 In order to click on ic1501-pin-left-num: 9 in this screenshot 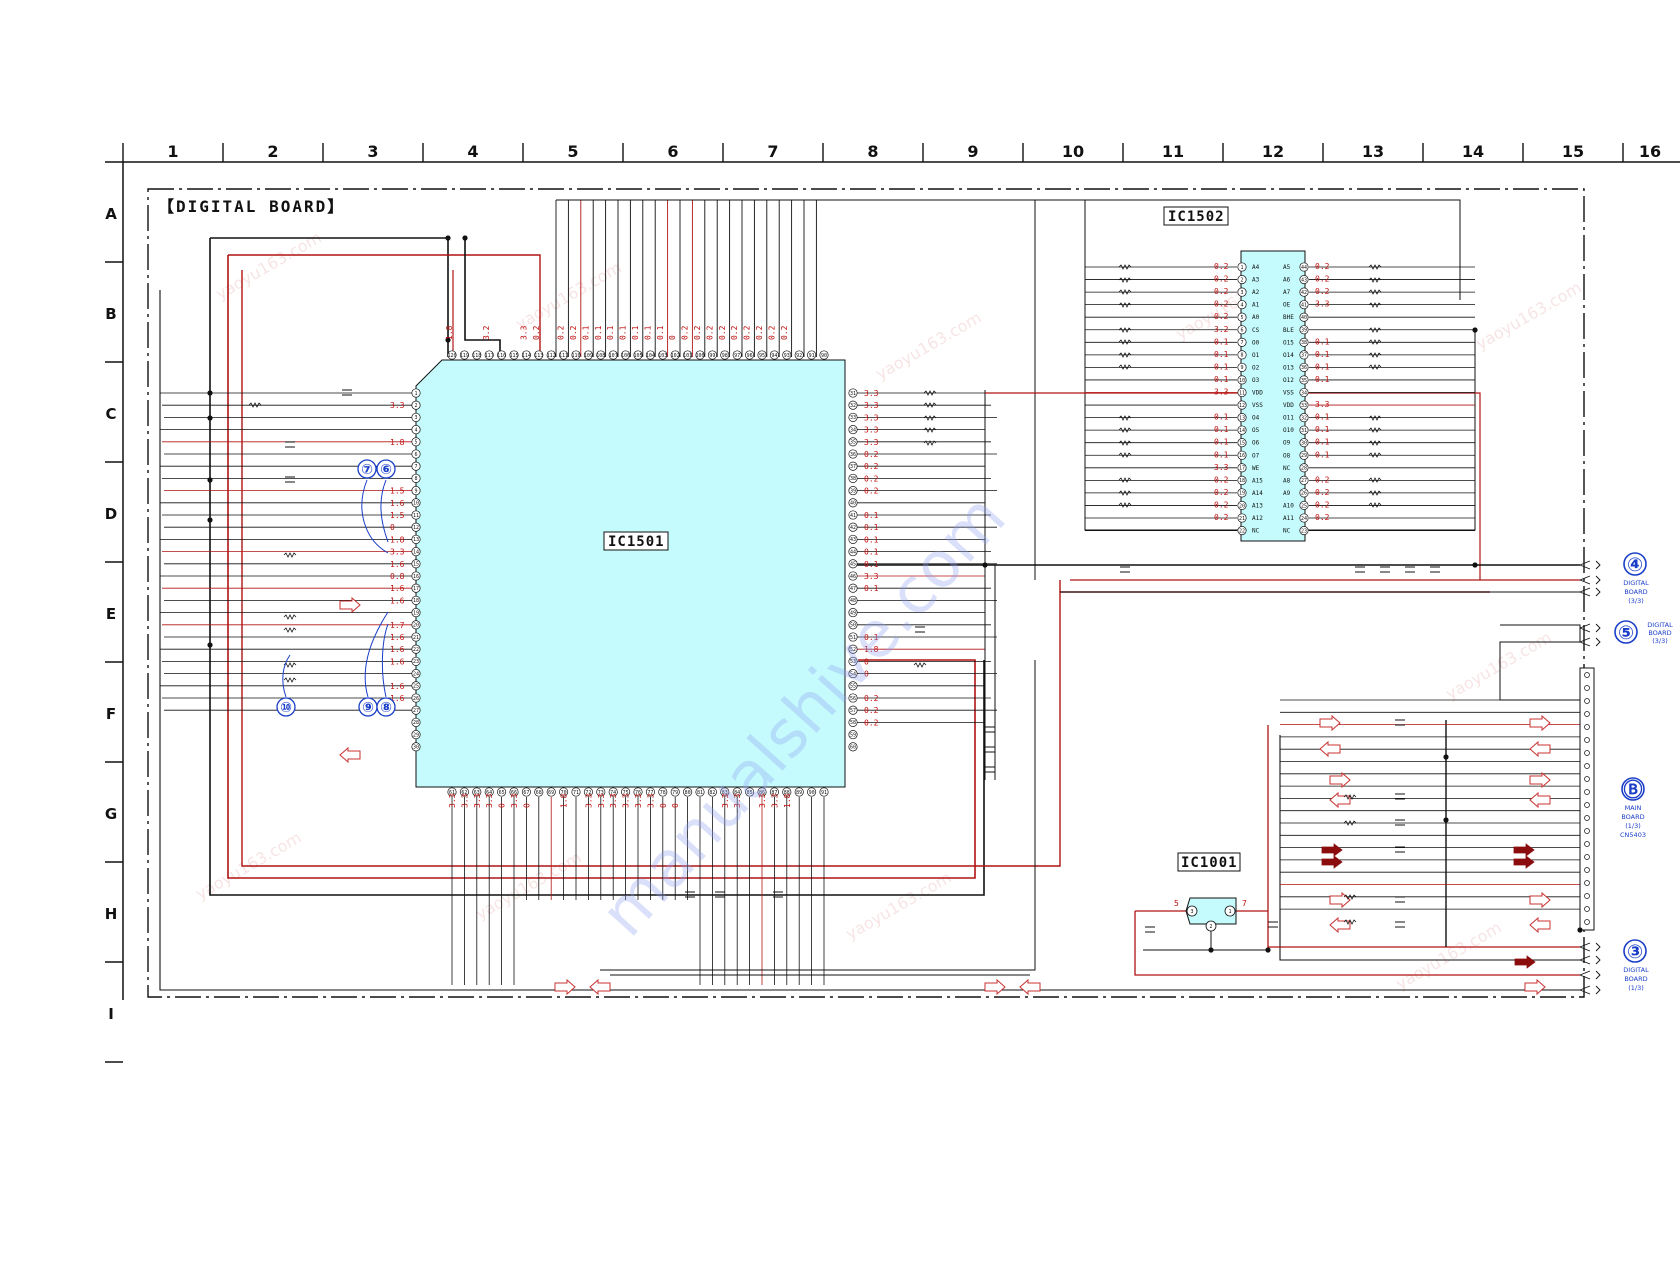, I will do `click(415, 491)`.